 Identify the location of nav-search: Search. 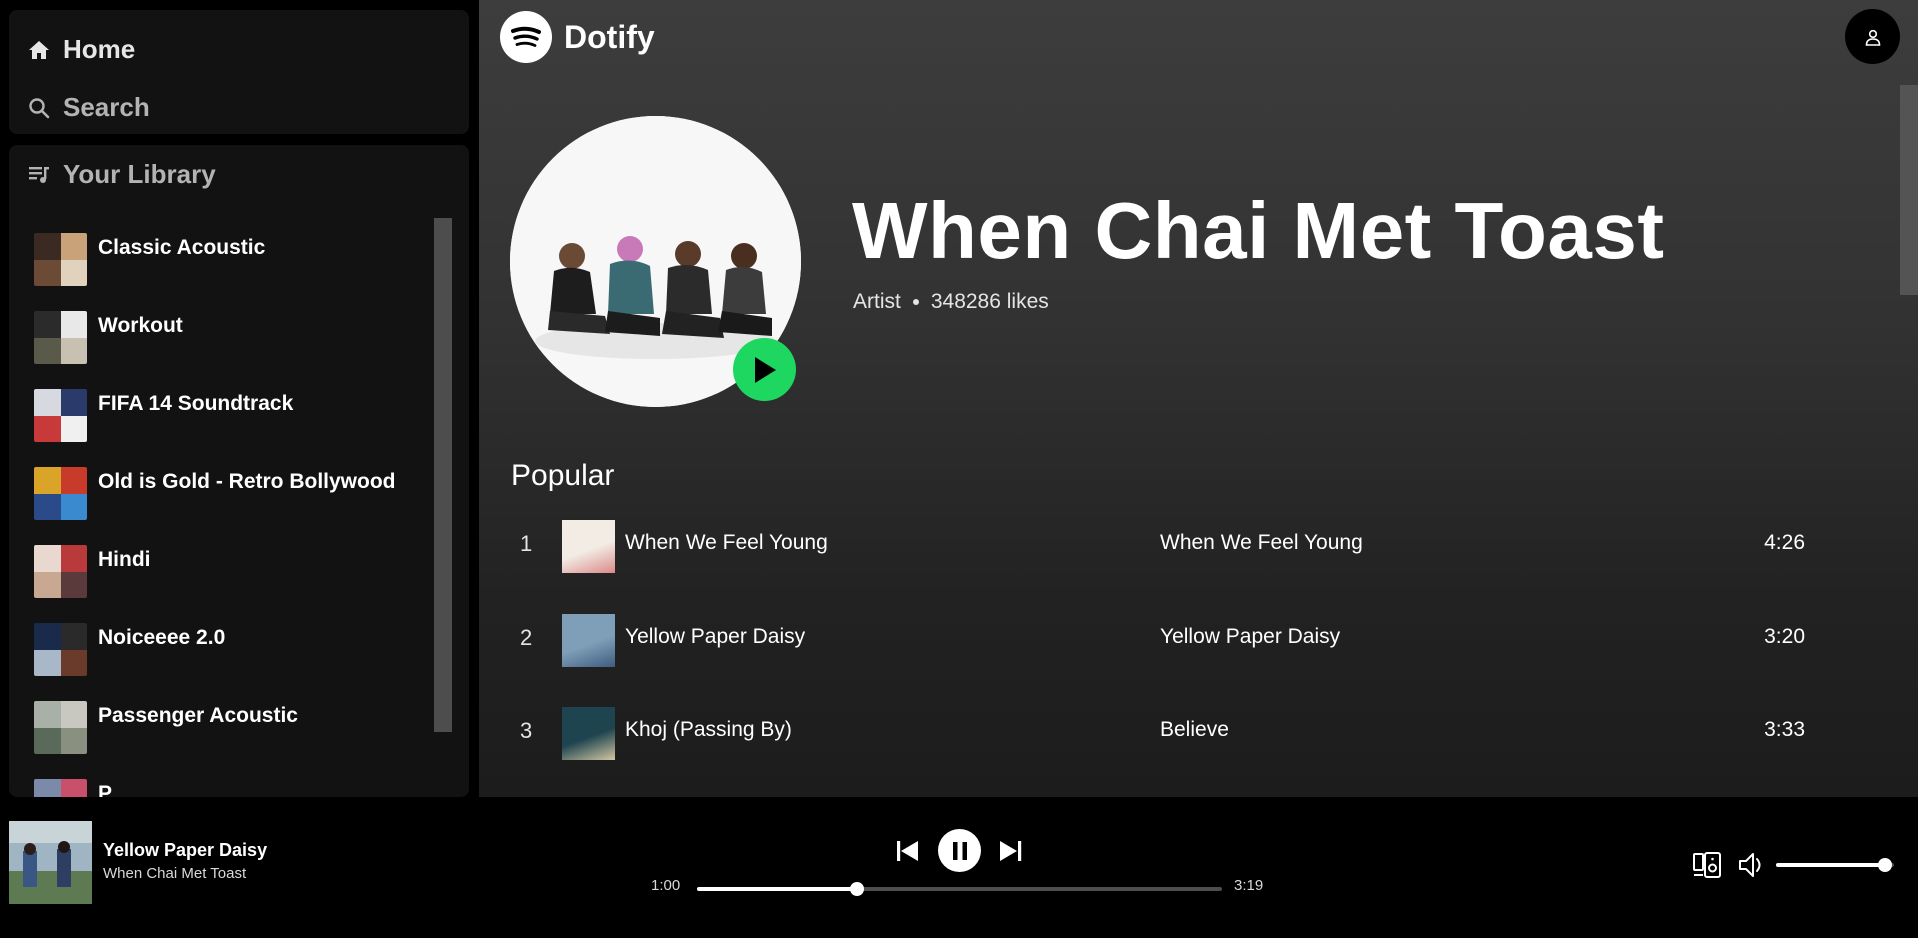
(88, 107).